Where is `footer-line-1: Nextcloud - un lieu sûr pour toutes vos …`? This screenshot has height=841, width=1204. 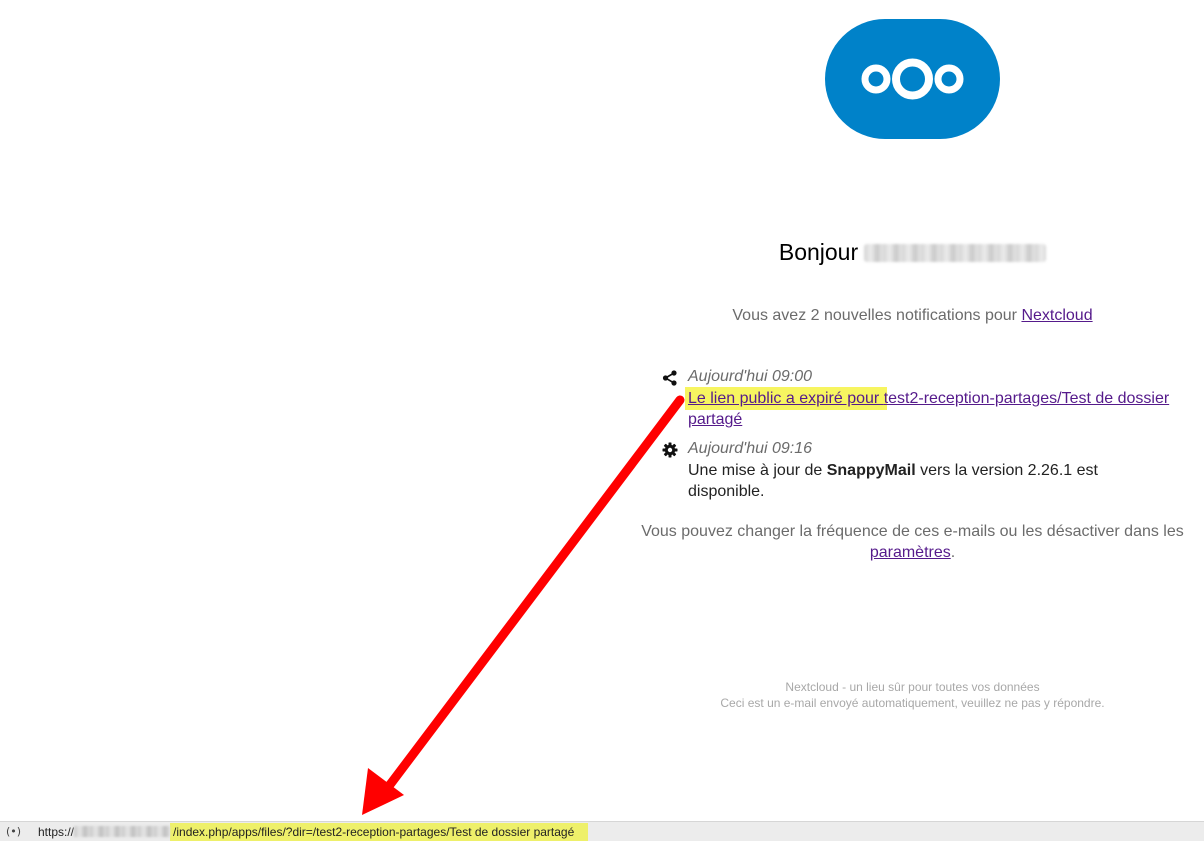
footer-line-1: Nextcloud - un lieu sûr pour toutes vos … is located at coordinates (912, 687).